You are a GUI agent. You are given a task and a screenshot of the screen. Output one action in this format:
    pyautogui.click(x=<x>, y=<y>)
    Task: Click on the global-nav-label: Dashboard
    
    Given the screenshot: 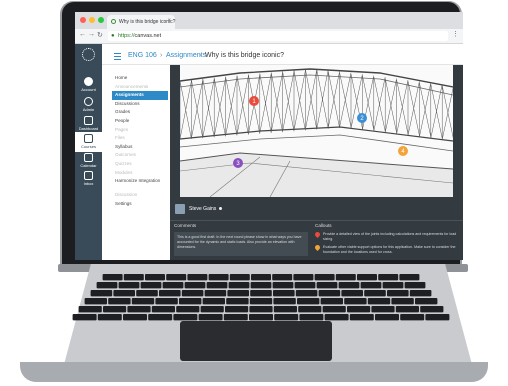 What is the action you would take?
    pyautogui.click(x=88, y=128)
    